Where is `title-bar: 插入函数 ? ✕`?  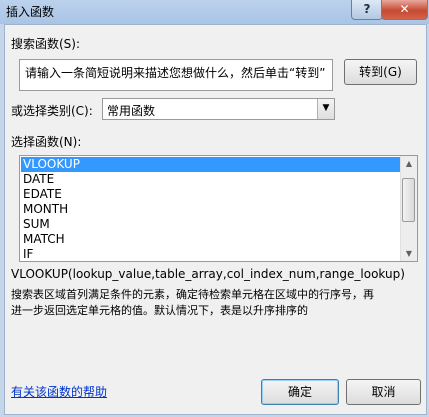
title-bar: 插入函数 ? ✕ is located at coordinates (214, 12).